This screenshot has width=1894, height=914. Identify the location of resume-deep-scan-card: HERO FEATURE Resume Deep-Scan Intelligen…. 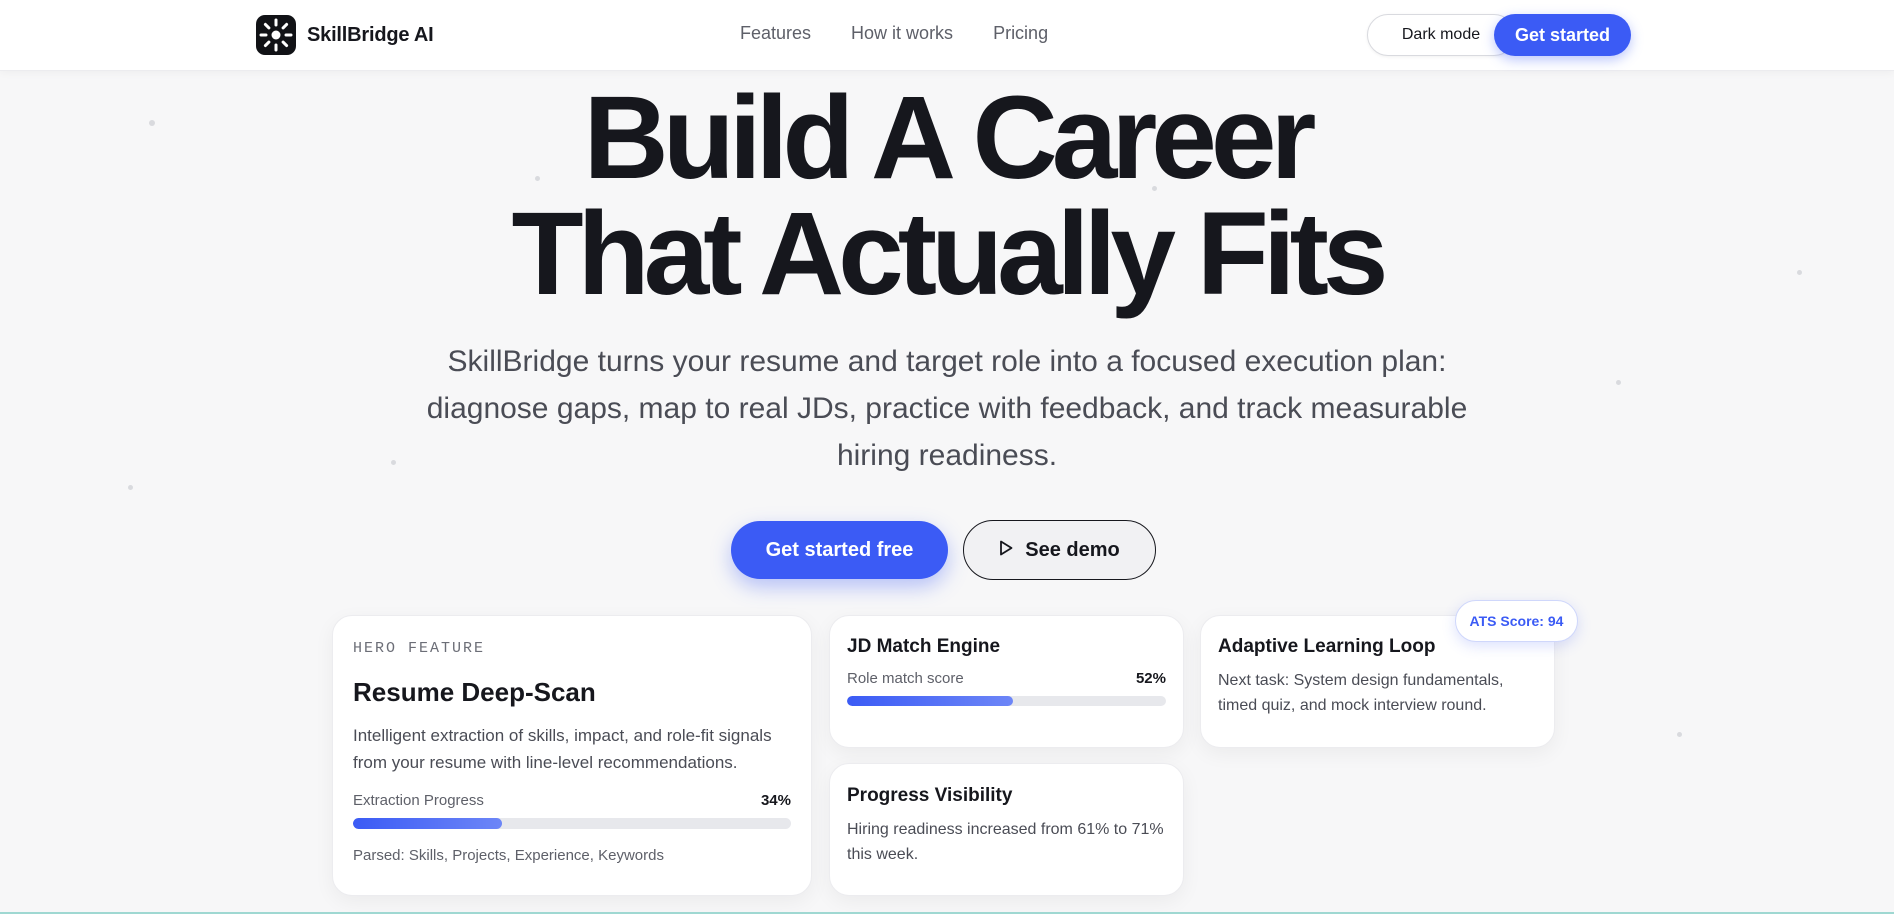
(572, 755).